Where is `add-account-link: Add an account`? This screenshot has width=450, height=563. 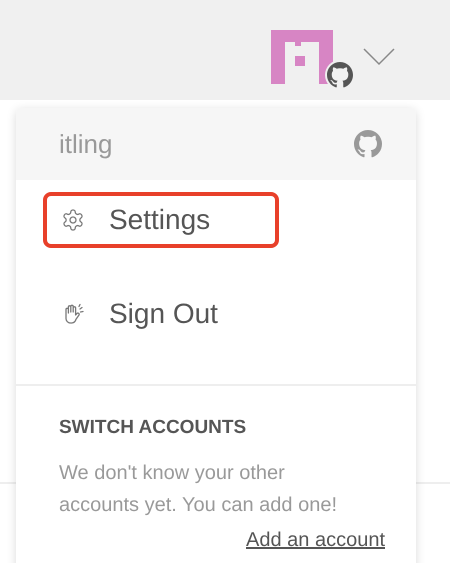
add-account-link: Add an account is located at coordinates (315, 539).